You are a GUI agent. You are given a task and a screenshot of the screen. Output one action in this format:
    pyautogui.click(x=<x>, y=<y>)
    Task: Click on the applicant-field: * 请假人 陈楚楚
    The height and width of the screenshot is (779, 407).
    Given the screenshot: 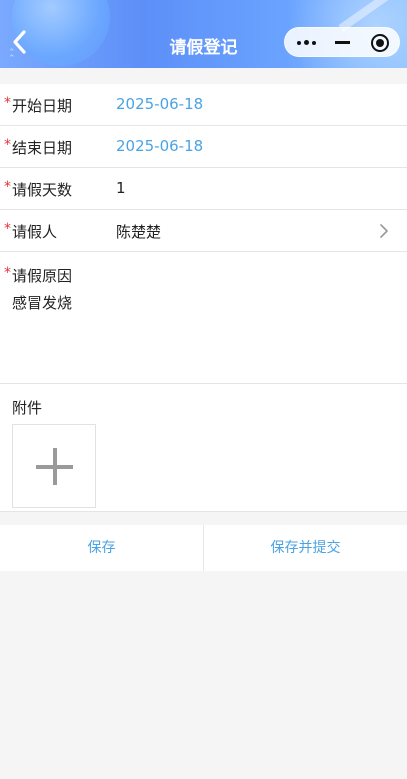 What is the action you would take?
    pyautogui.click(x=203, y=231)
    